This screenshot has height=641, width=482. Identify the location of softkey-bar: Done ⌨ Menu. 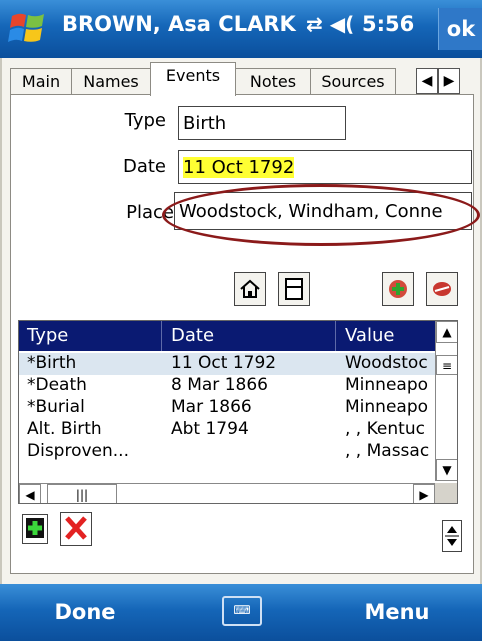
(241, 612).